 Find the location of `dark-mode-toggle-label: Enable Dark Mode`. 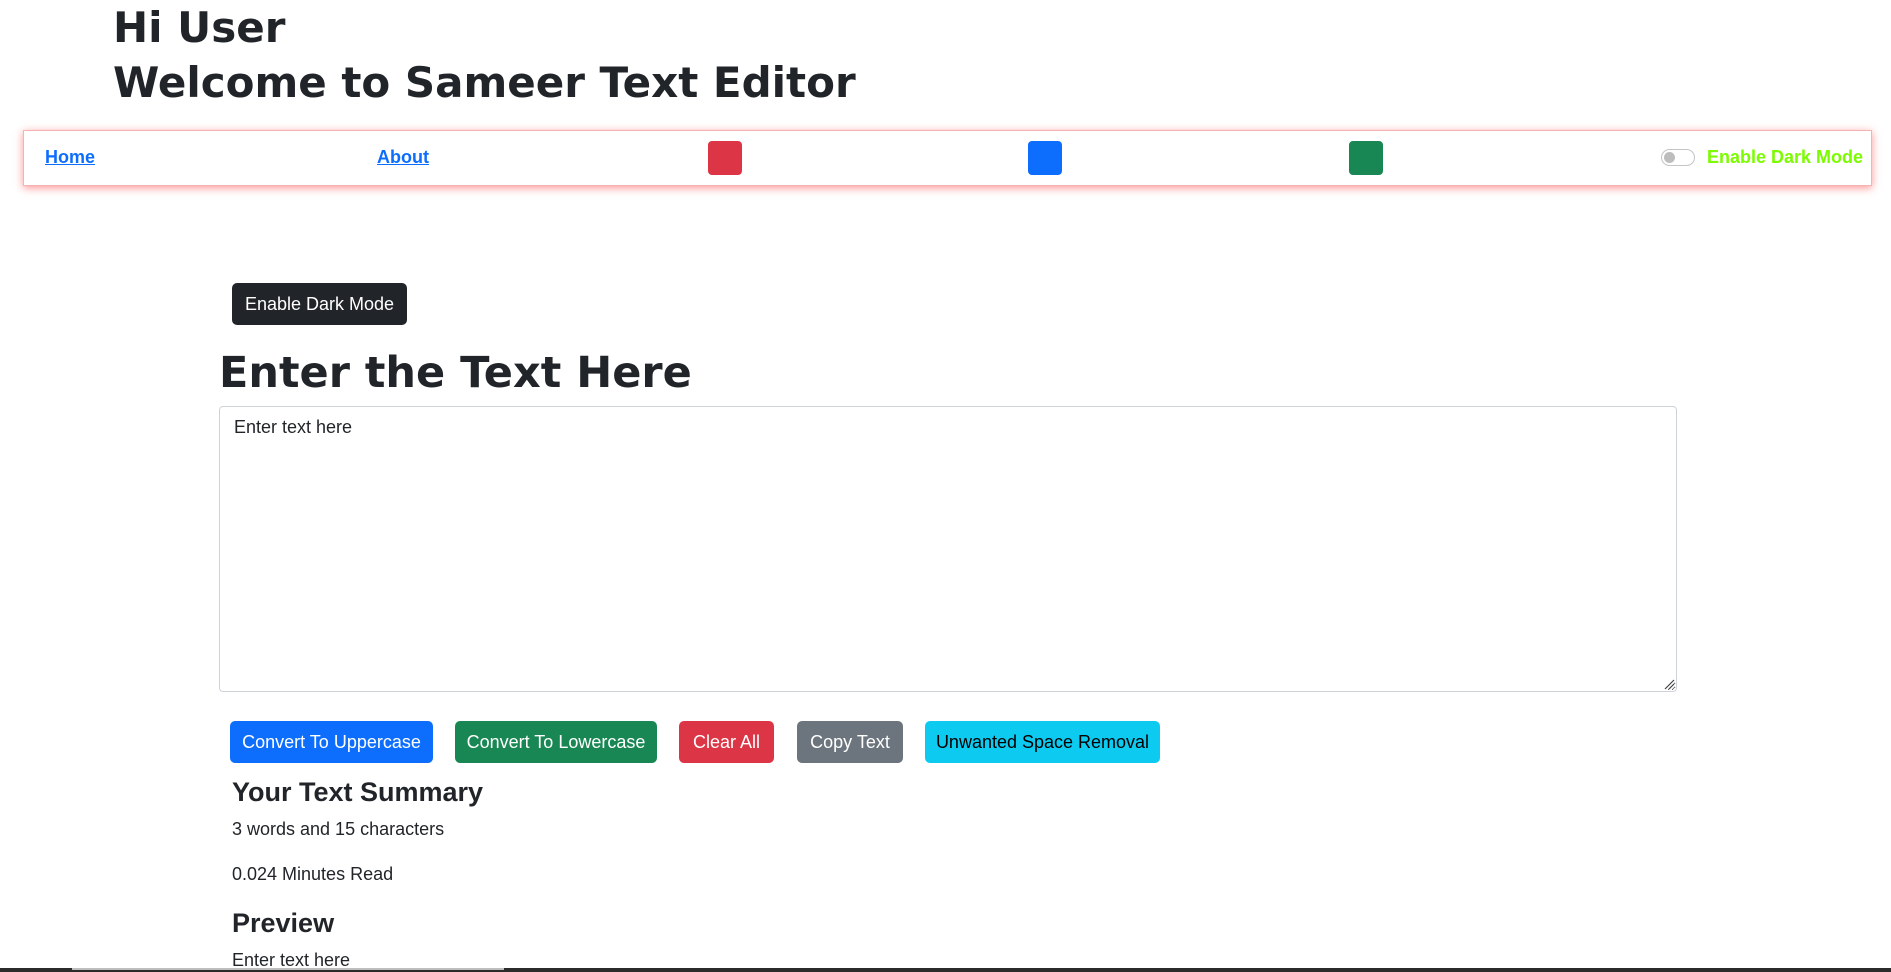

dark-mode-toggle-label: Enable Dark Mode is located at coordinates (1785, 157).